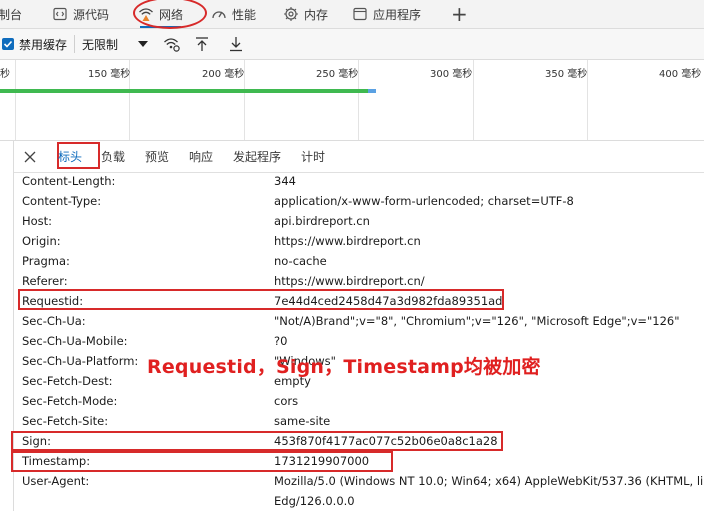 The image size is (704, 511). Describe the element at coordinates (286, 401) in the screenshot. I see `header-value: cors` at that location.